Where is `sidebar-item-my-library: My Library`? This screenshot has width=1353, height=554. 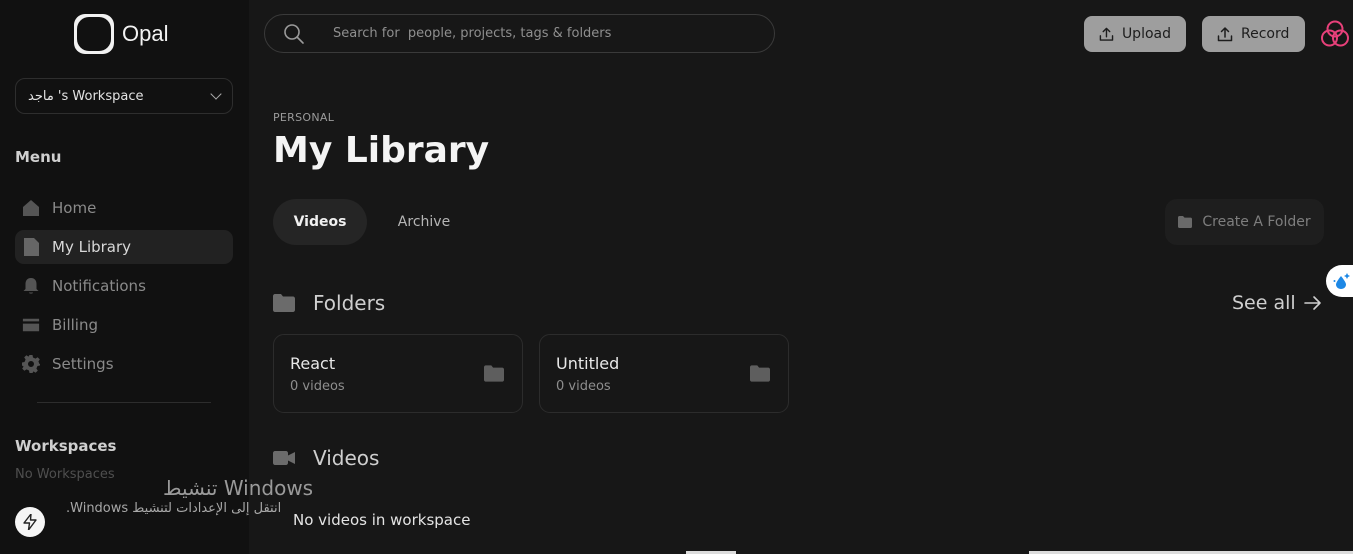 sidebar-item-my-library: My Library is located at coordinates (124, 247).